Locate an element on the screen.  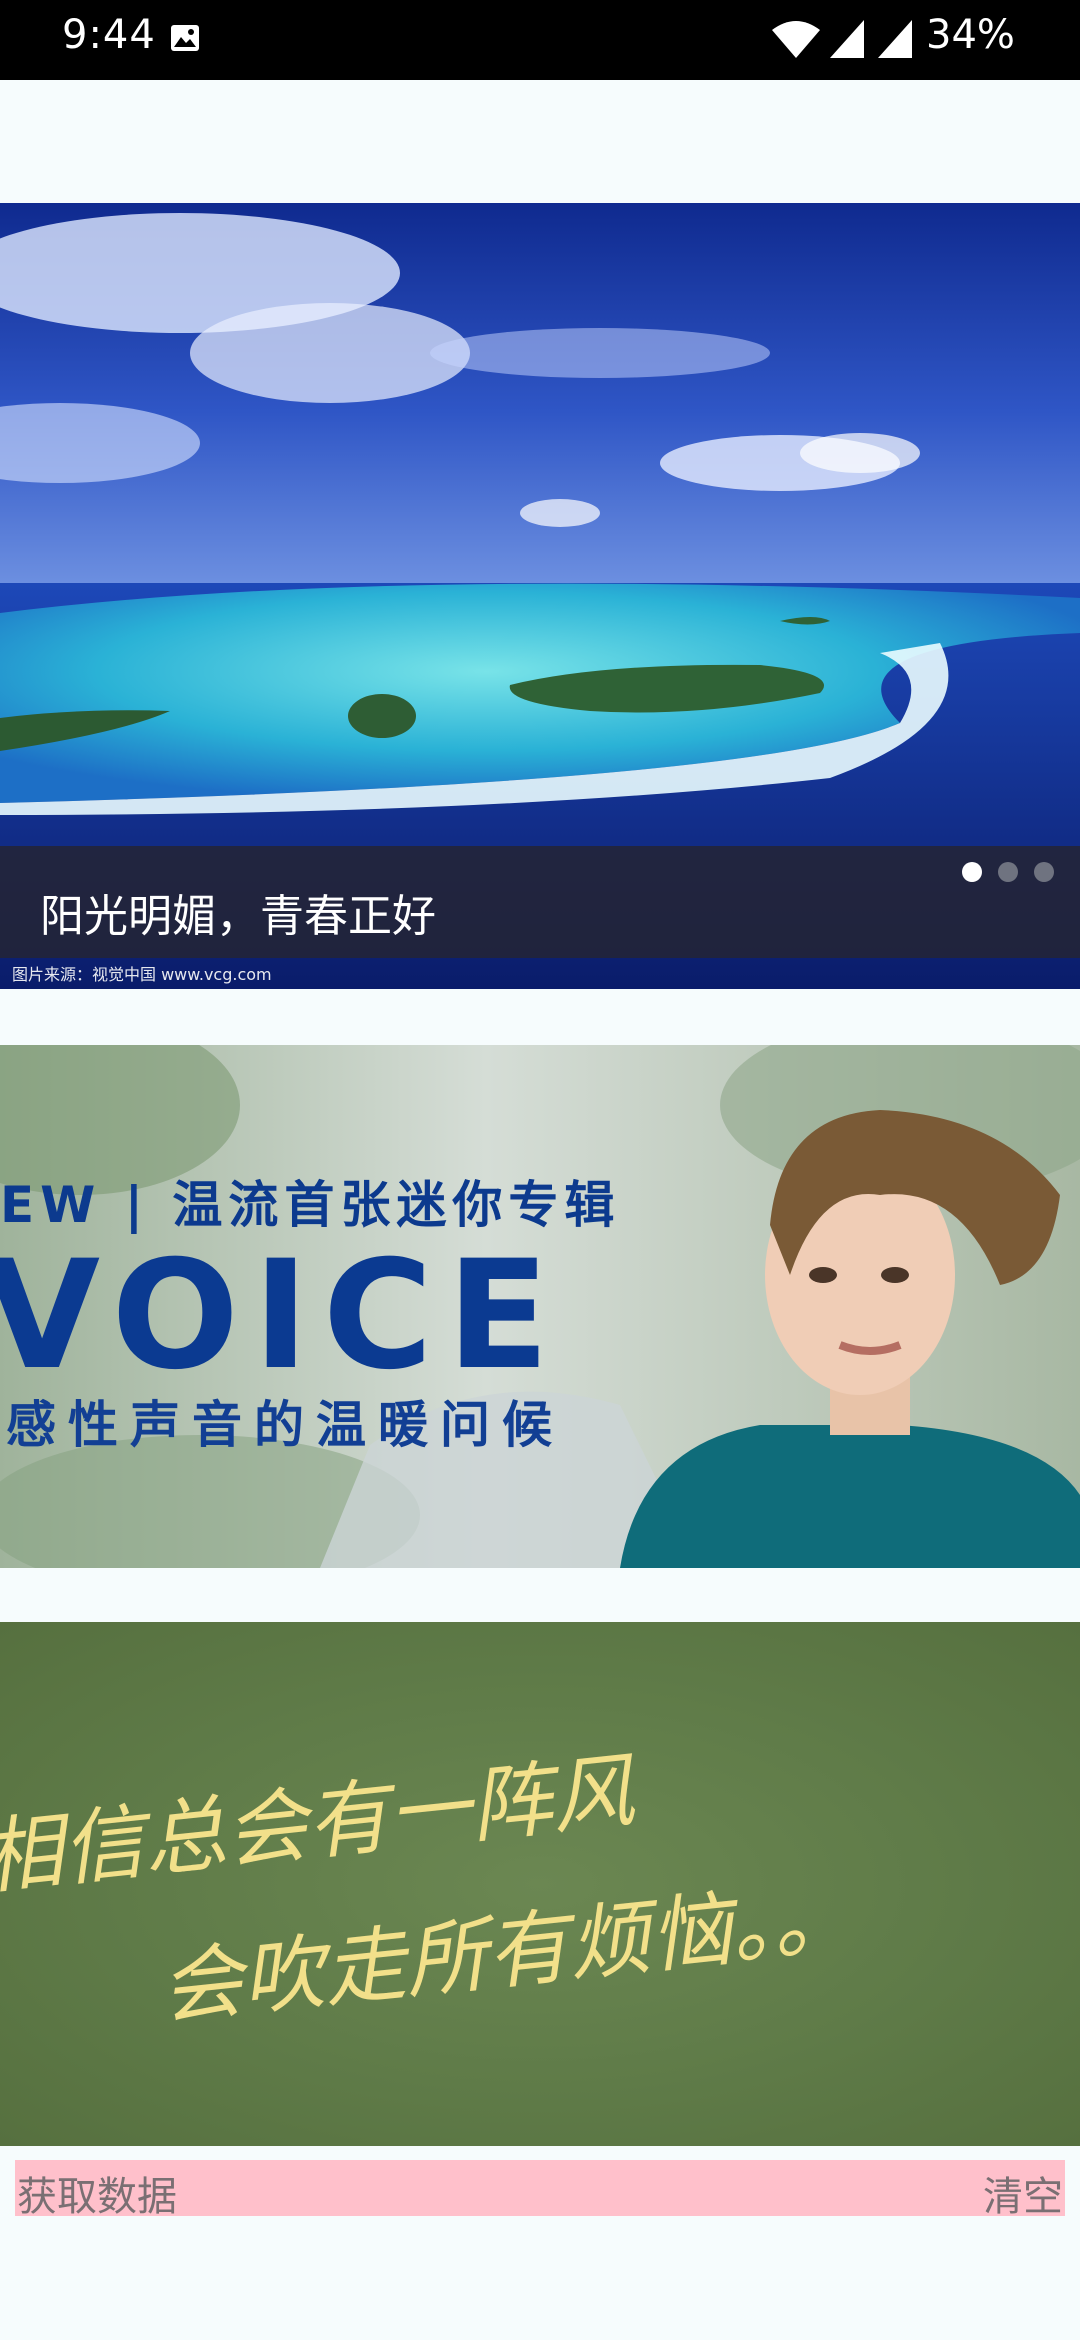
album-header: EW | 温流首张迷你专辑 is located at coordinates (310, 1205).